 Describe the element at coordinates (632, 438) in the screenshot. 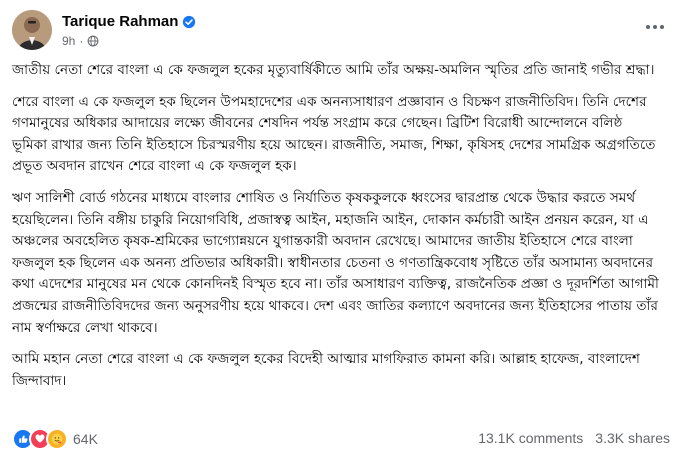

I see `shares-count: 3.3K shares` at that location.